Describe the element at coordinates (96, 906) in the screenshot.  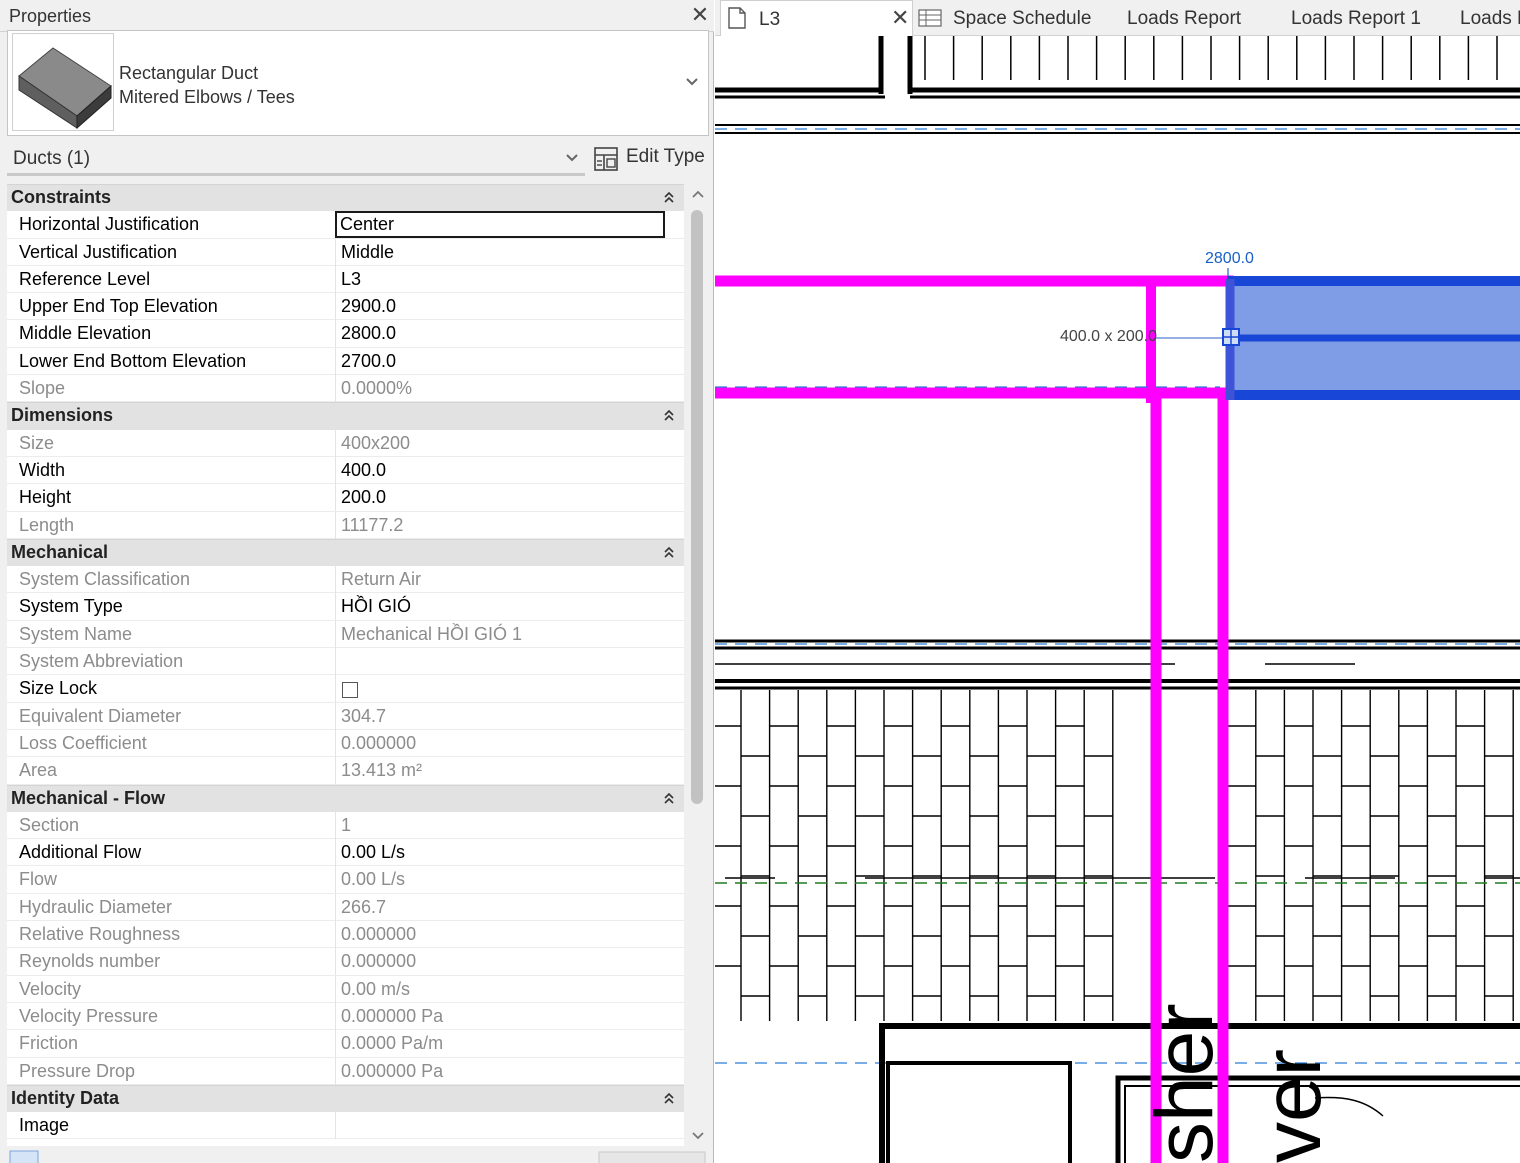
I see `property-name: Hydraulic Diameter` at that location.